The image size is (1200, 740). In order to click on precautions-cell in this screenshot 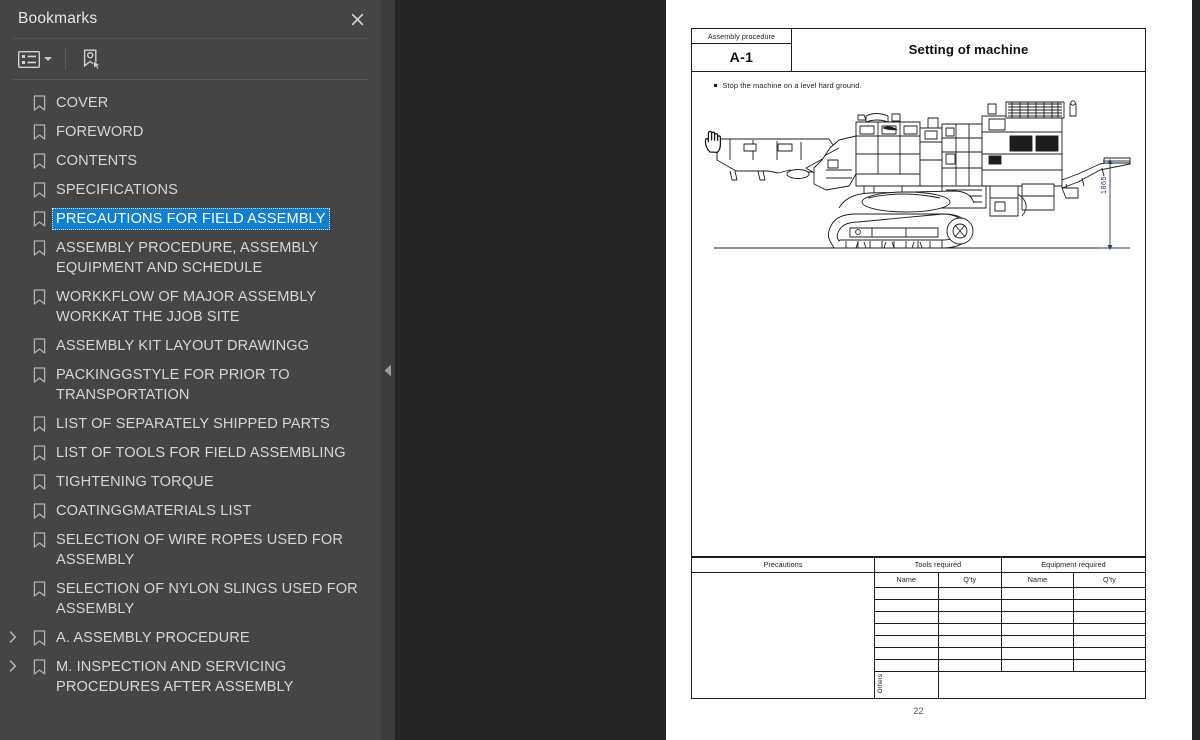, I will do `click(783, 635)`.